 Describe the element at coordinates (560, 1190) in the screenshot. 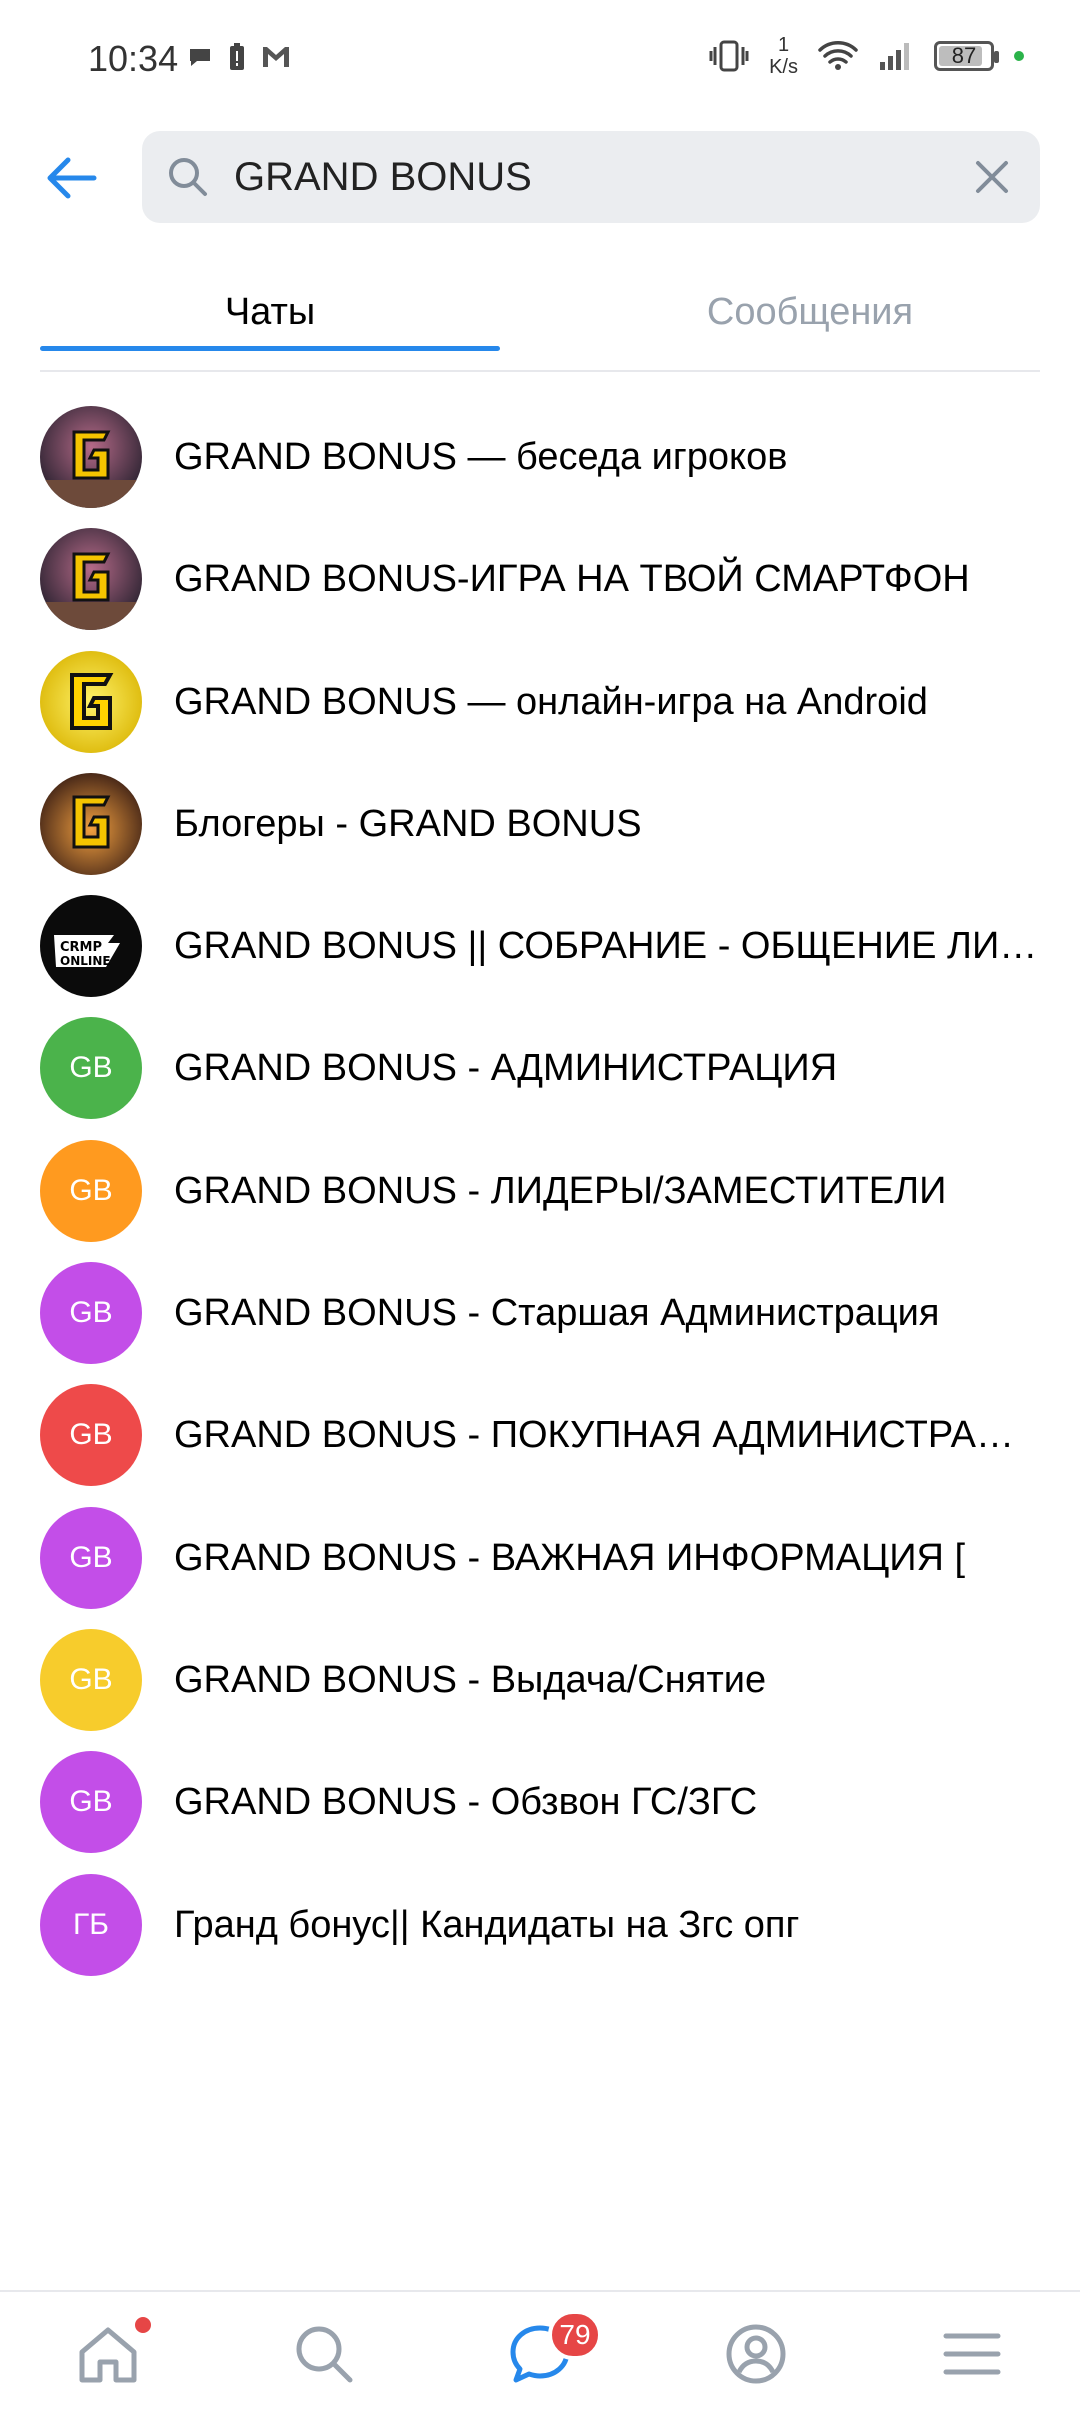

I see `chat-title: GRAND BONUS - ЛИДЕРЫ/ЗАМЕСТИТЕЛИ` at that location.